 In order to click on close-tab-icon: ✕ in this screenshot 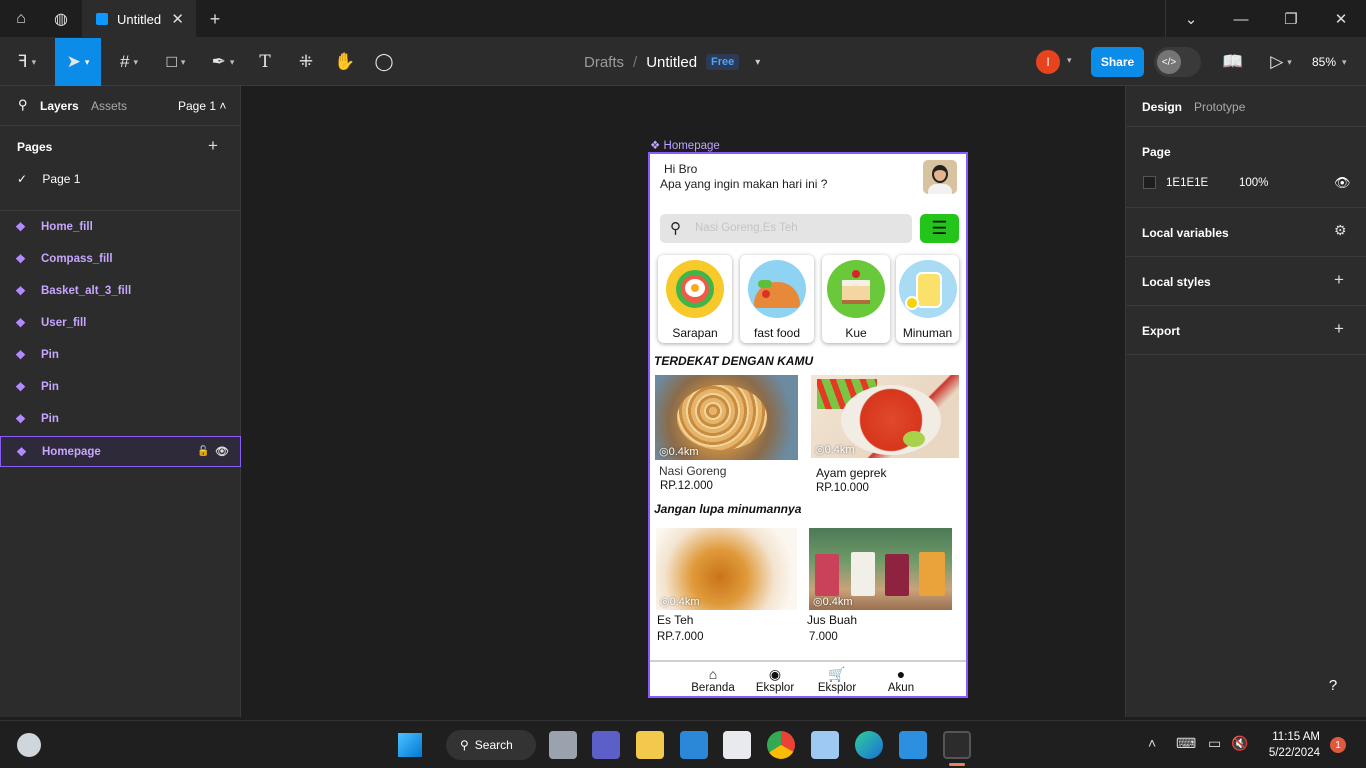, I will do `click(177, 19)`.